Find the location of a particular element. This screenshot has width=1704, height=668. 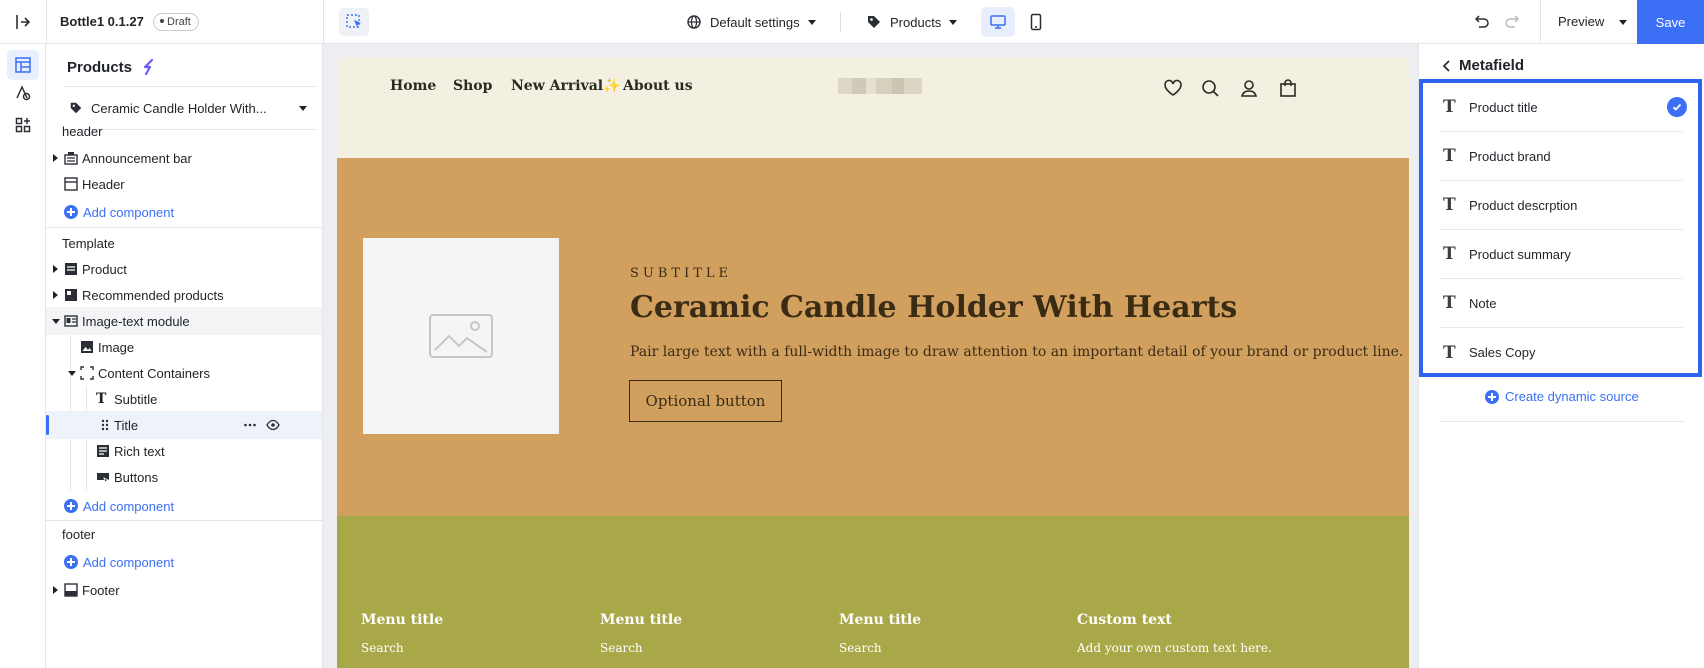

panel-divider is located at coordinates (323, 22).